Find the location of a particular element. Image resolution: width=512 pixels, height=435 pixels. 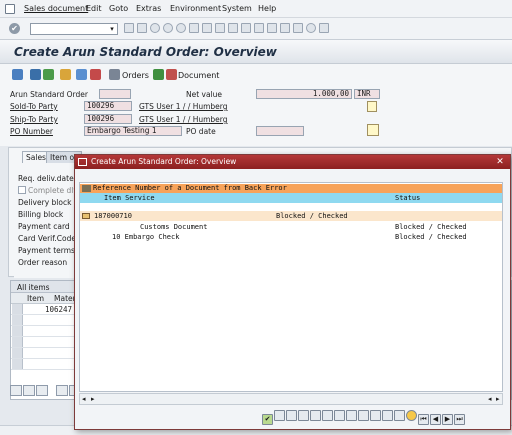

billing-block-label: Billing block is located at coordinates (41, 214).